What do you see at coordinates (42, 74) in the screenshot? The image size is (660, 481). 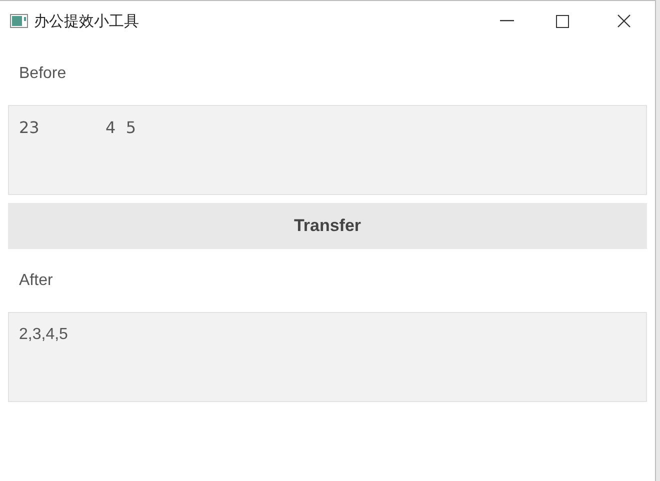 I see `field-label: Before` at bounding box center [42, 74].